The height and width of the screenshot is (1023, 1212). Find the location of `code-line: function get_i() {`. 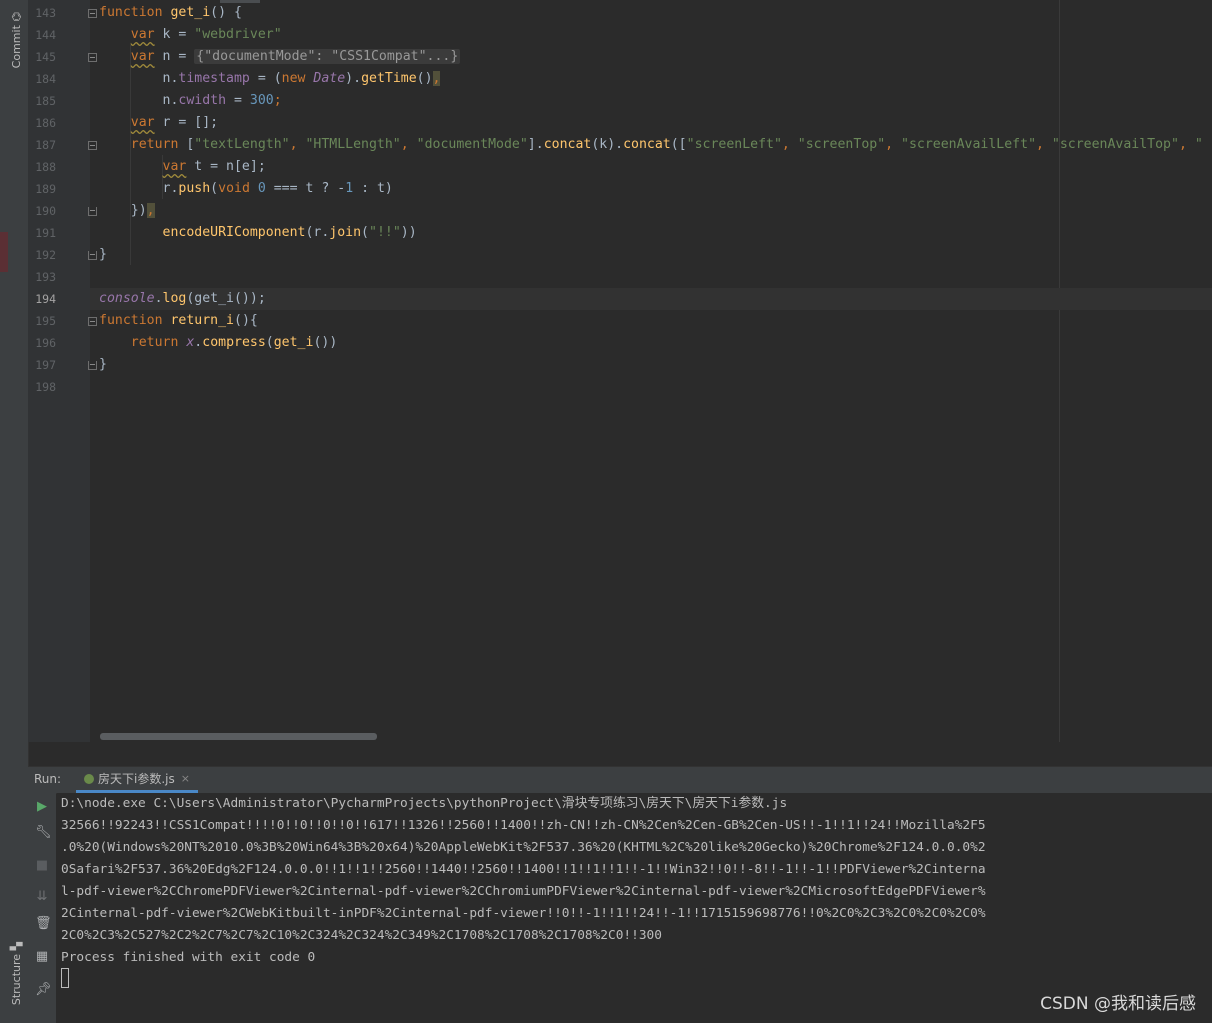

code-line: function get_i() { is located at coordinates (651, 13).